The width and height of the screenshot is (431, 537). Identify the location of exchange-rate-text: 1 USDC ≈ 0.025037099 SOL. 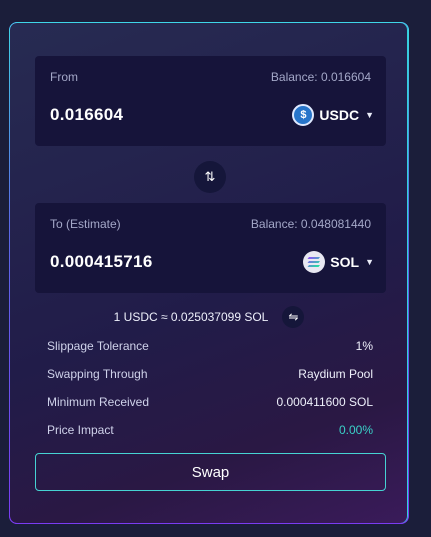
(191, 317).